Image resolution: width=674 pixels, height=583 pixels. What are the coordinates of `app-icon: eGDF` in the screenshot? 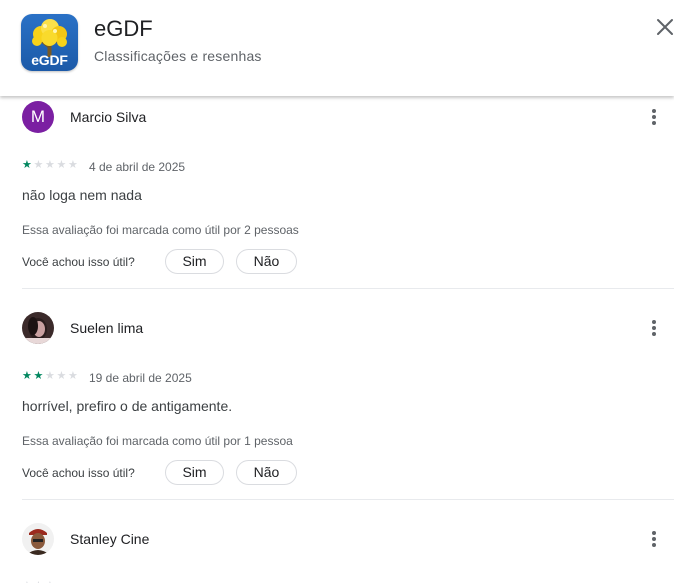 It's located at (49, 42).